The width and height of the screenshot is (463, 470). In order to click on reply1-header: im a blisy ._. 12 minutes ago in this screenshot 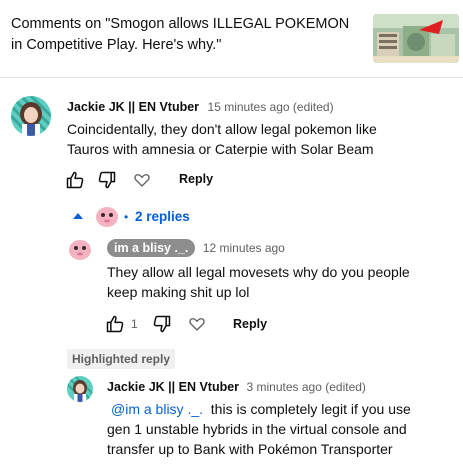, I will do `click(196, 248)`.